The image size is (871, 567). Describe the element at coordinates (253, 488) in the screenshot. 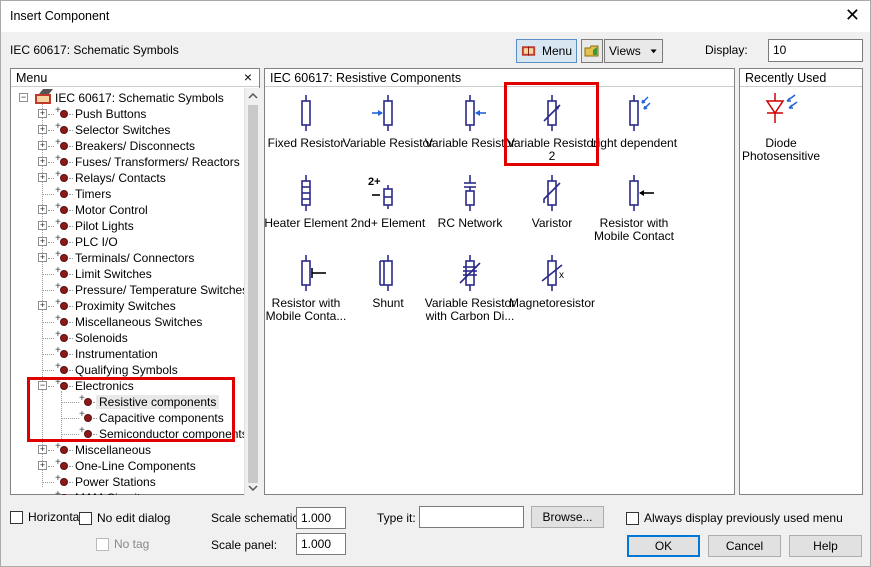

I see `scroll-down-icon` at that location.